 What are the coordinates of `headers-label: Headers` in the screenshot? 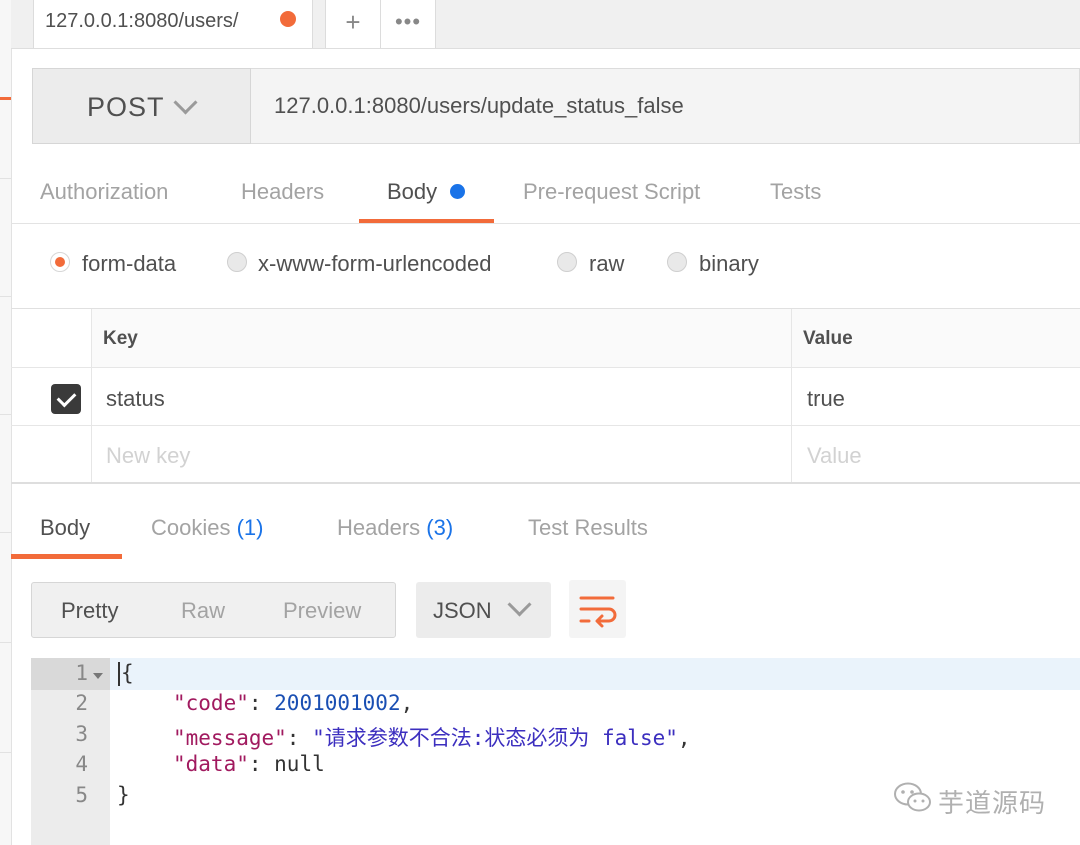 It's located at (378, 527).